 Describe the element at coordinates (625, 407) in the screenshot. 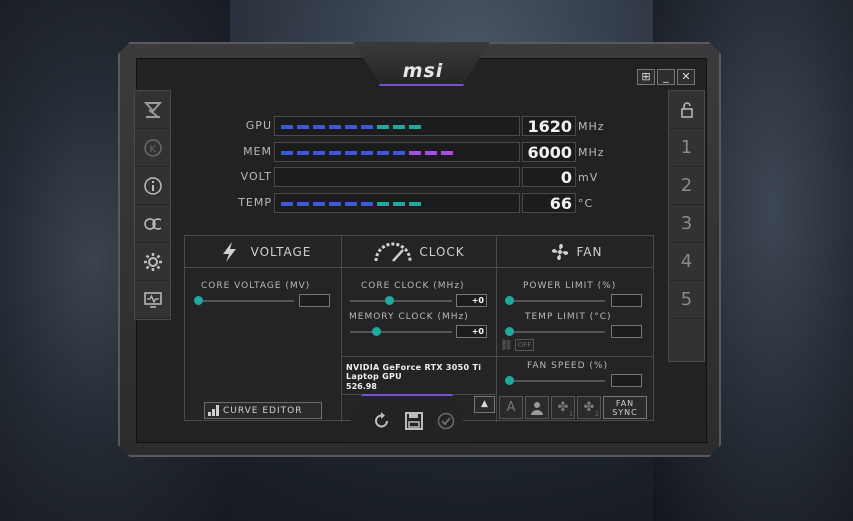

I see `fan-sync-button: FAN SYNC` at that location.